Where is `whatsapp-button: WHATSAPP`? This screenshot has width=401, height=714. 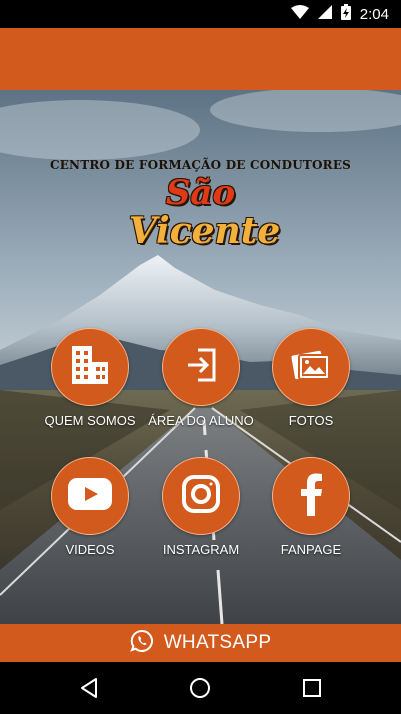
whatsapp-button: WHATSAPP is located at coordinates (200, 643).